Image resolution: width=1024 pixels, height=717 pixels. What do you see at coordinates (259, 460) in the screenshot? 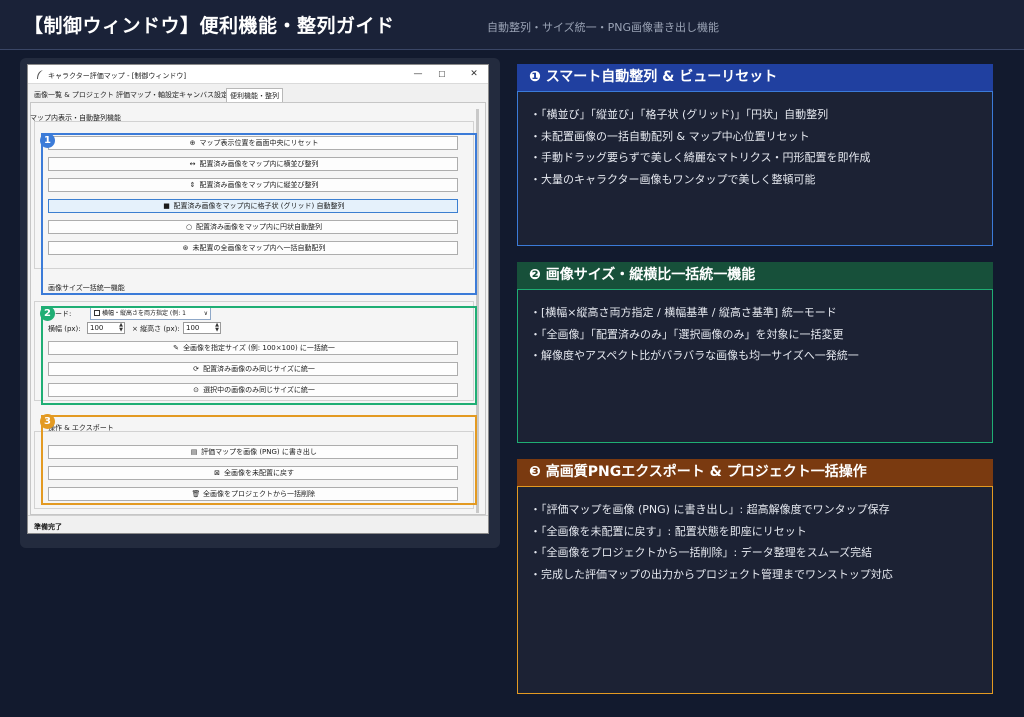
I see `highlight-box-export` at bounding box center [259, 460].